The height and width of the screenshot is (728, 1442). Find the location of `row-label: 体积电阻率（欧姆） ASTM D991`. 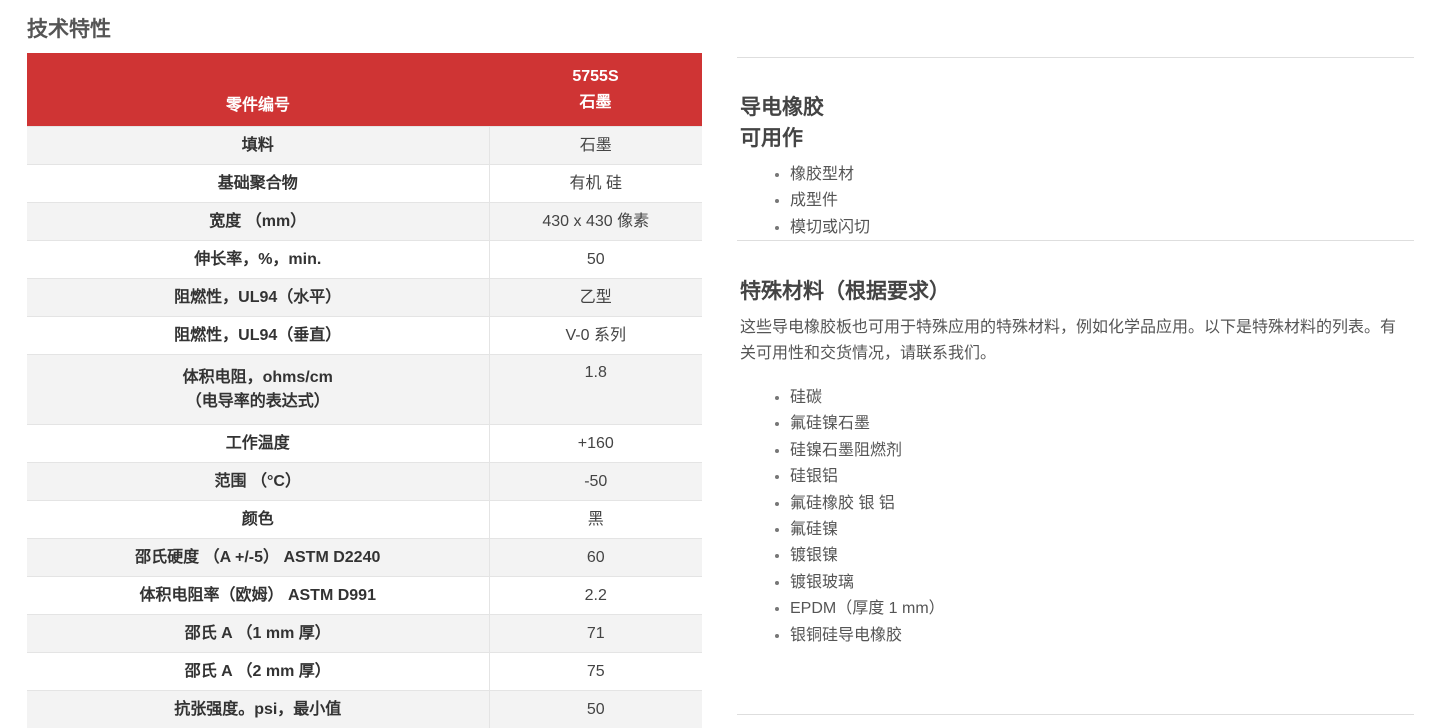

row-label: 体积电阻率（欧姆） ASTM D991 is located at coordinates (258, 596).